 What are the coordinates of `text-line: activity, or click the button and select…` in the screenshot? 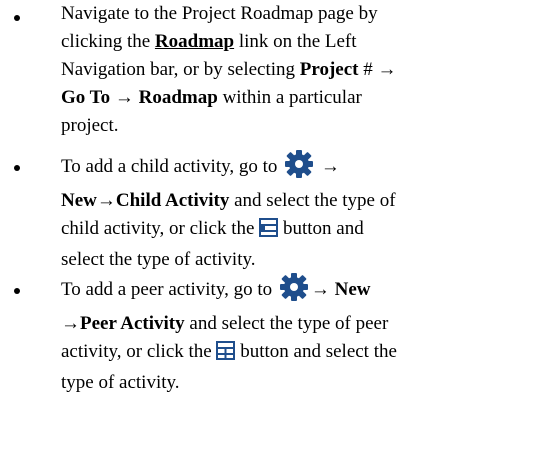 It's located at (300, 353).